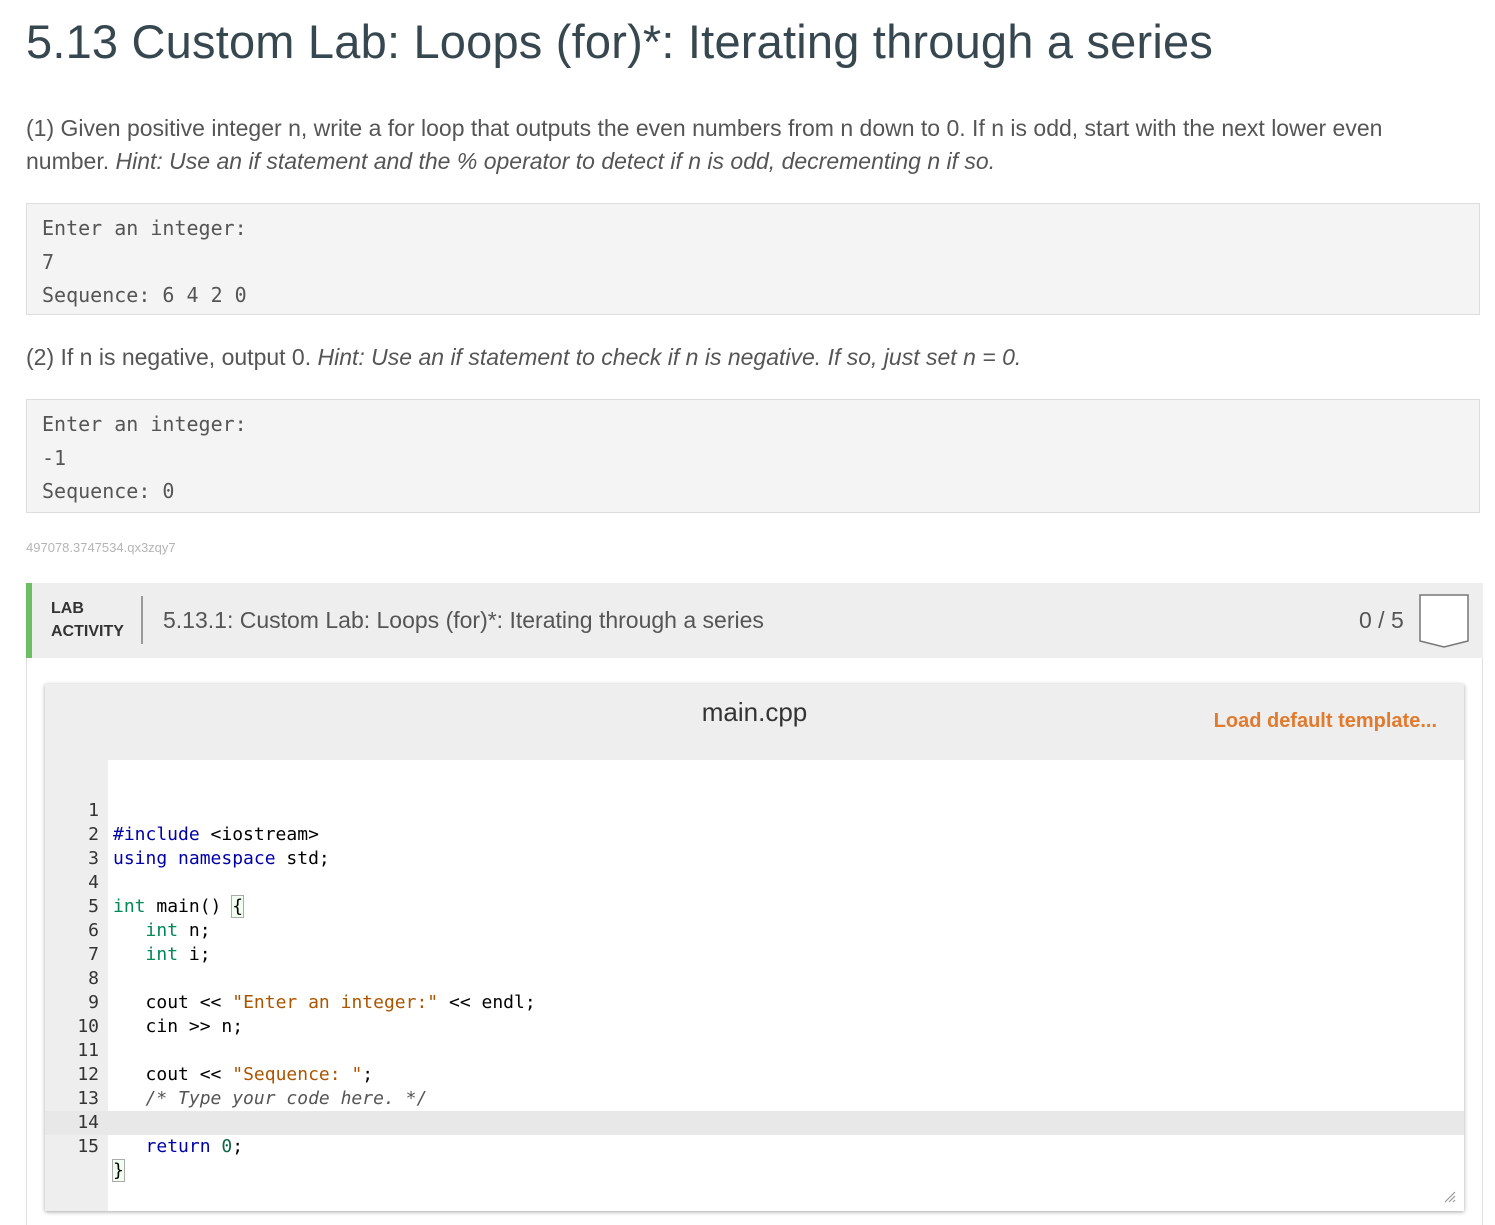  What do you see at coordinates (226, 1146) in the screenshot?
I see `code-token: 0` at bounding box center [226, 1146].